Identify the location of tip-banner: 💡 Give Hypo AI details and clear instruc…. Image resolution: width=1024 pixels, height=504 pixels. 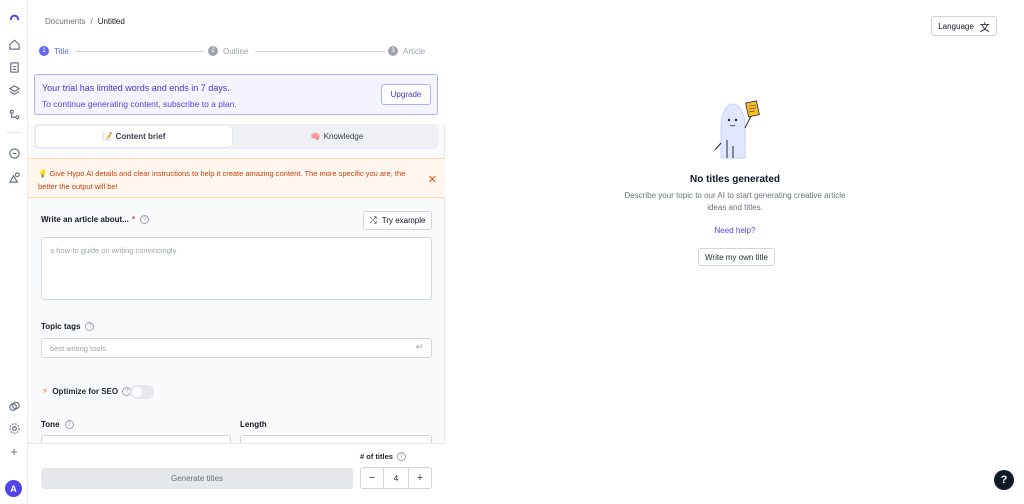
(236, 178).